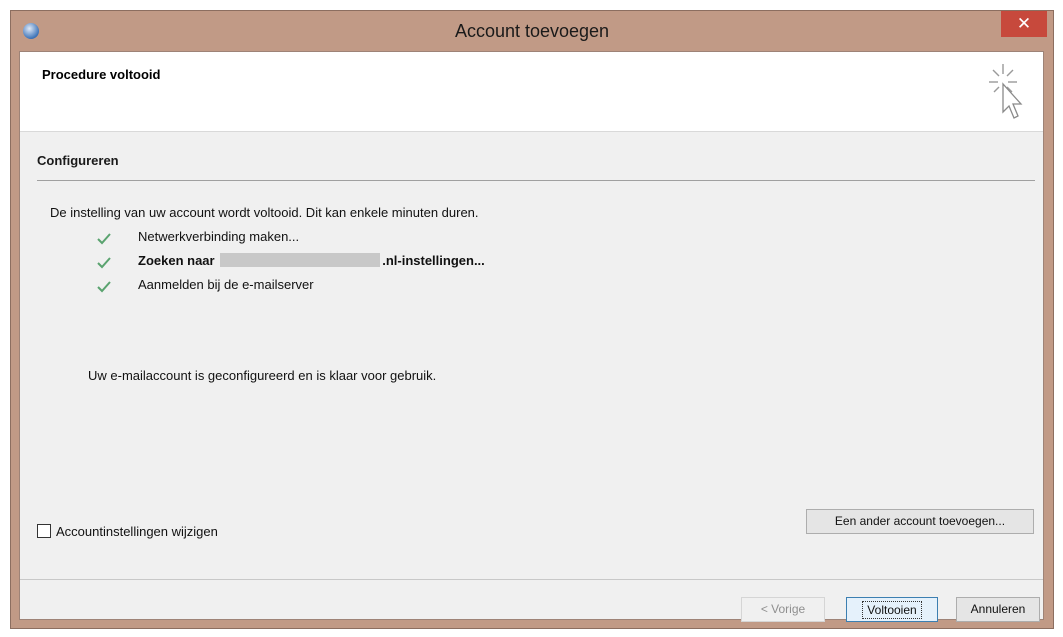 The height and width of the screenshot is (637, 1063). I want to click on window-title: Account toevoegen, so click(532, 31).